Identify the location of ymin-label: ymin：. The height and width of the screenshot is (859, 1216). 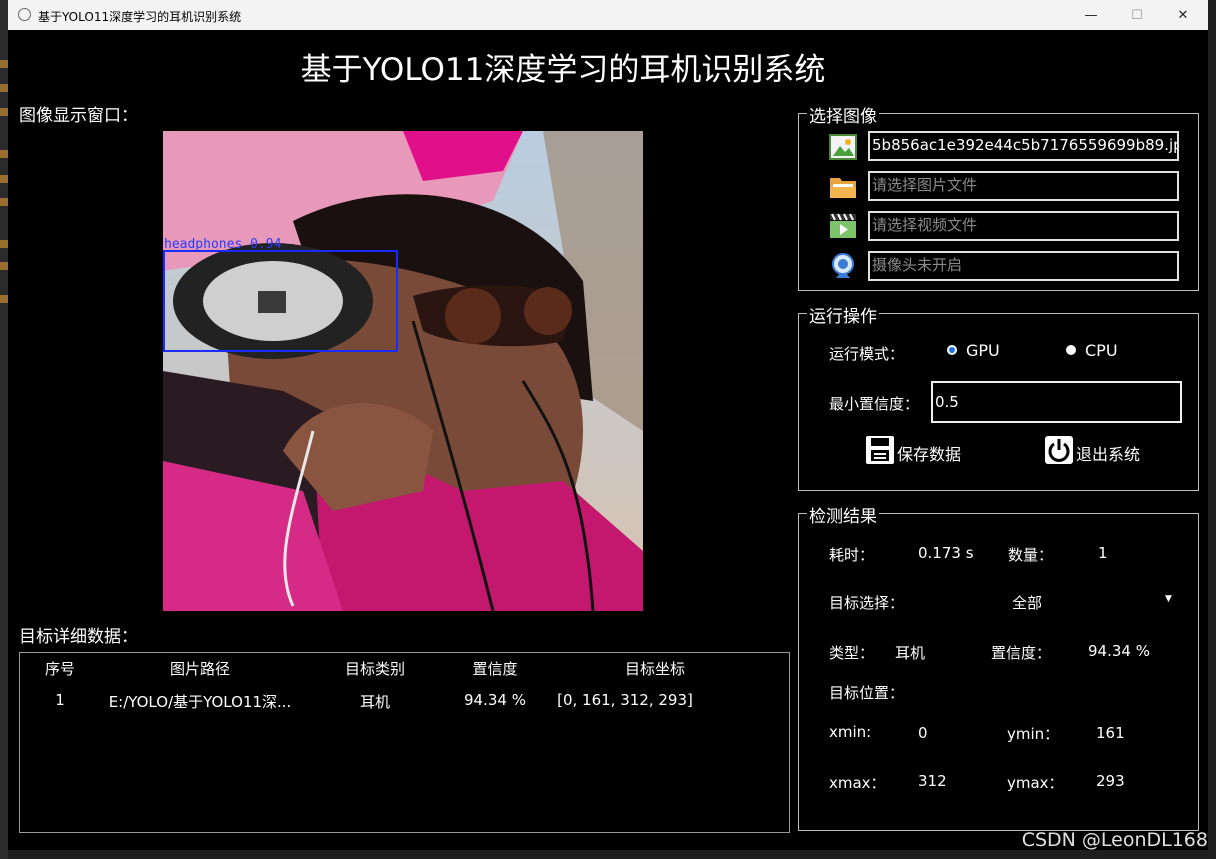
(1033, 734).